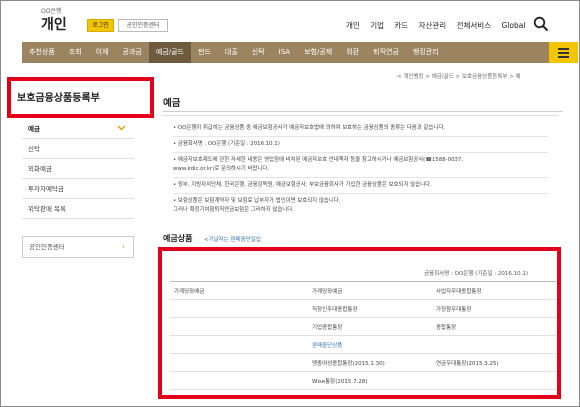 Image resolution: width=580 pixels, height=407 pixels. Describe the element at coordinates (258, 52) in the screenshot. I see `nav-item-trust: 신탁` at that location.